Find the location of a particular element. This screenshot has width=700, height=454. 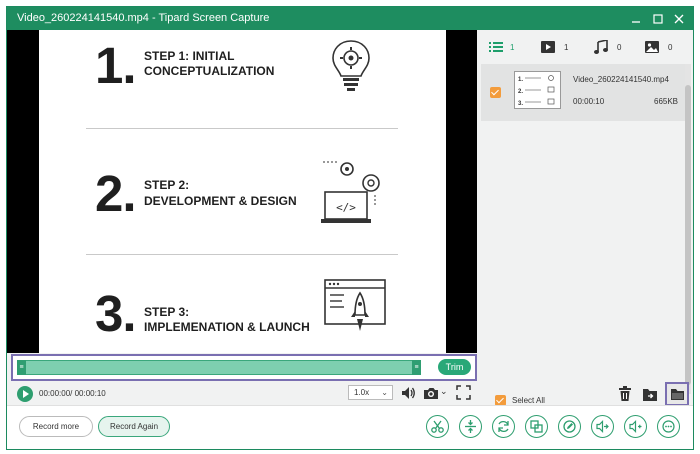

speed-value: 1.0x is located at coordinates (362, 392).